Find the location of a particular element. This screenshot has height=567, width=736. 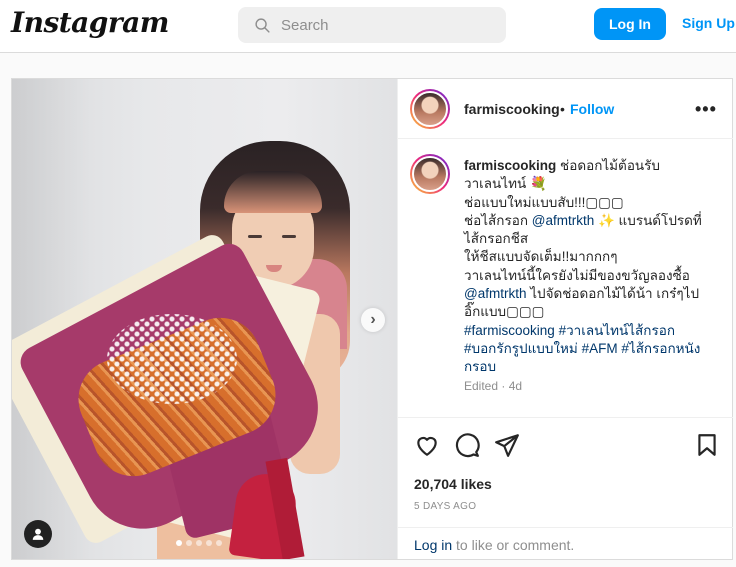

caption-hashtag: #ไส้กรอกหนัง is located at coordinates (660, 348).